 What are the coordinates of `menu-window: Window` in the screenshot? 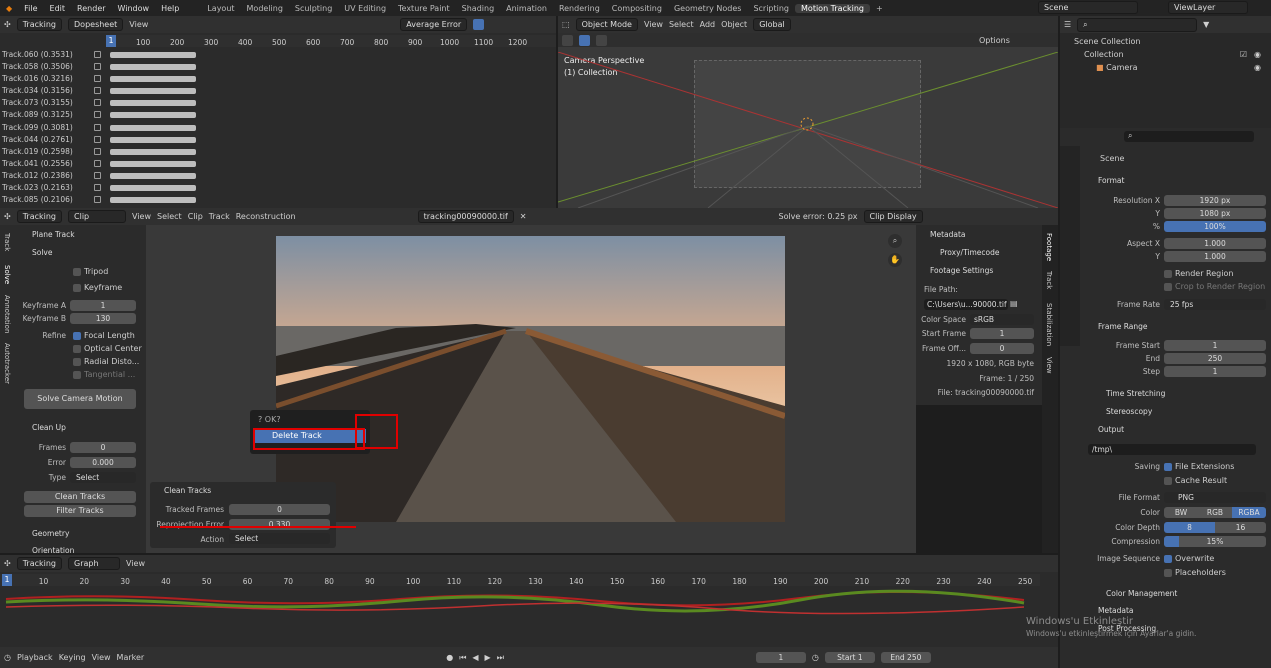 It's located at (134, 8).